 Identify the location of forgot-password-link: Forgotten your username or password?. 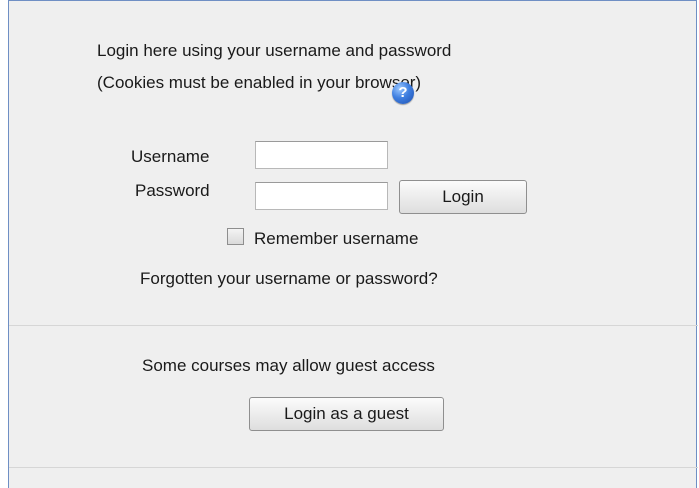
(289, 279).